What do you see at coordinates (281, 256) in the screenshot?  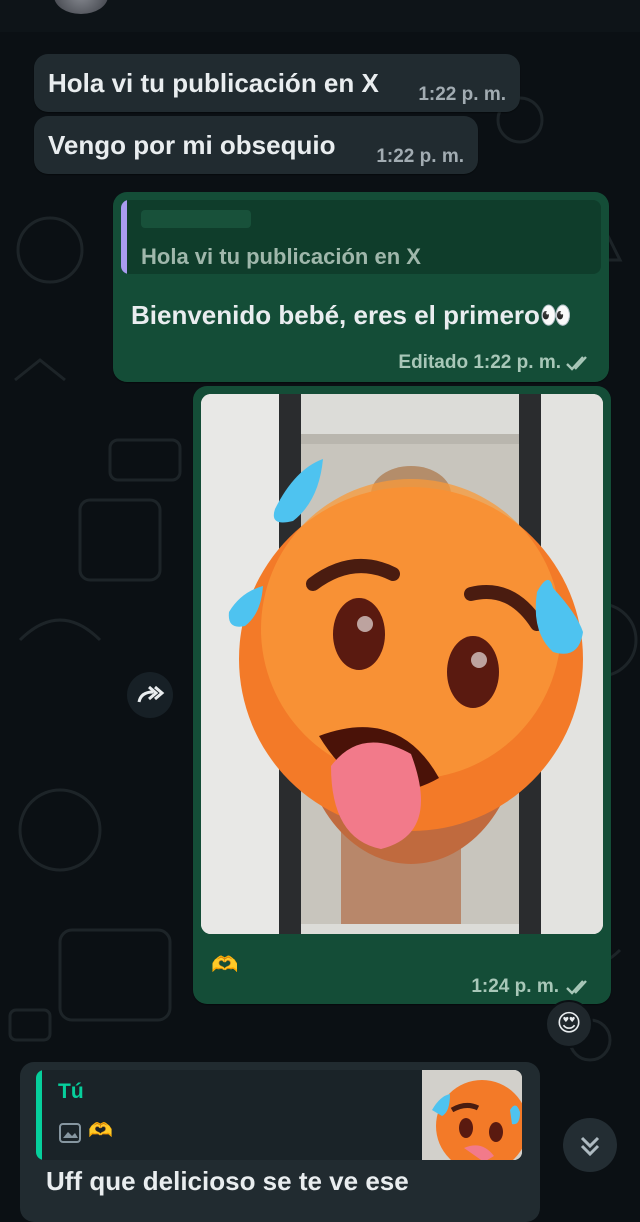 I see `quoted-text: Hola vi tu publicación en X` at bounding box center [281, 256].